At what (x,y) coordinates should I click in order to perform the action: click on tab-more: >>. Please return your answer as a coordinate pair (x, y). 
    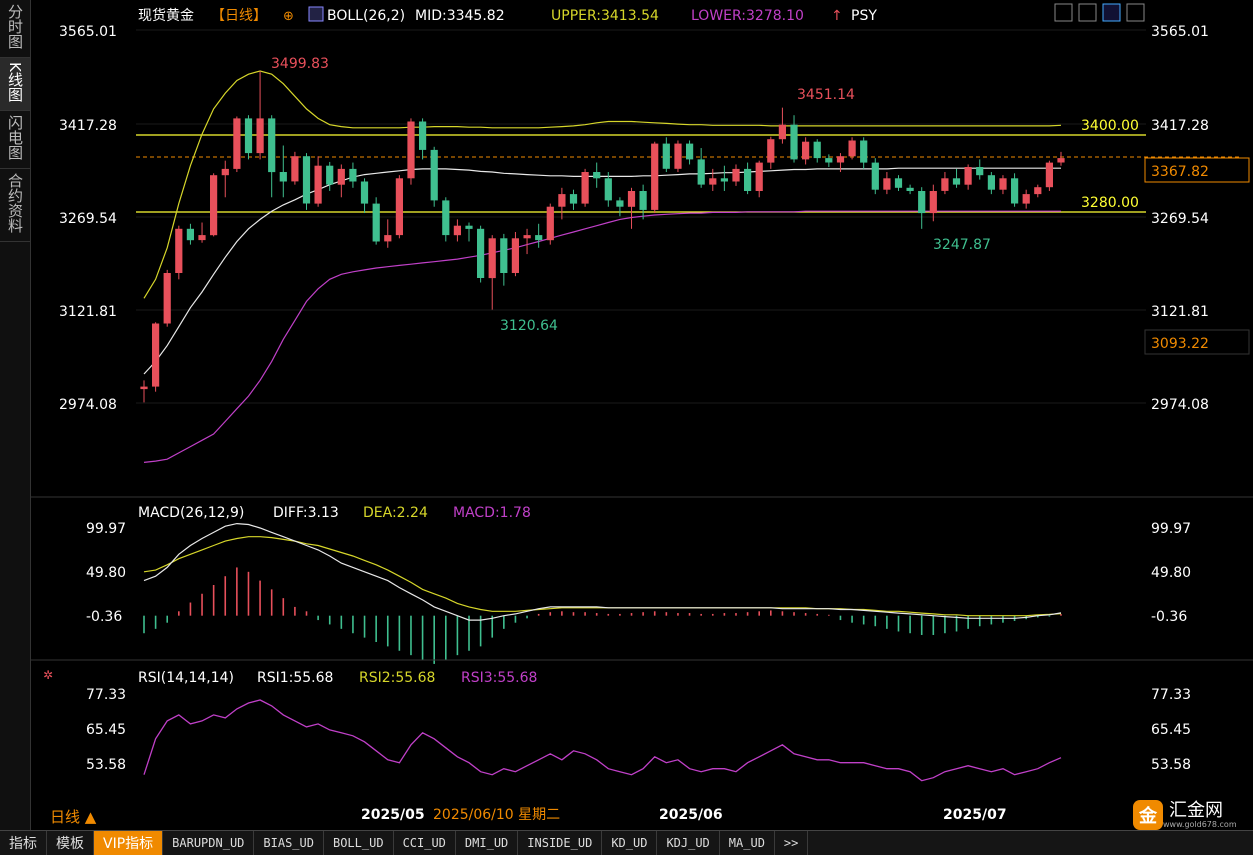
    Looking at the image, I should click on (792, 843).